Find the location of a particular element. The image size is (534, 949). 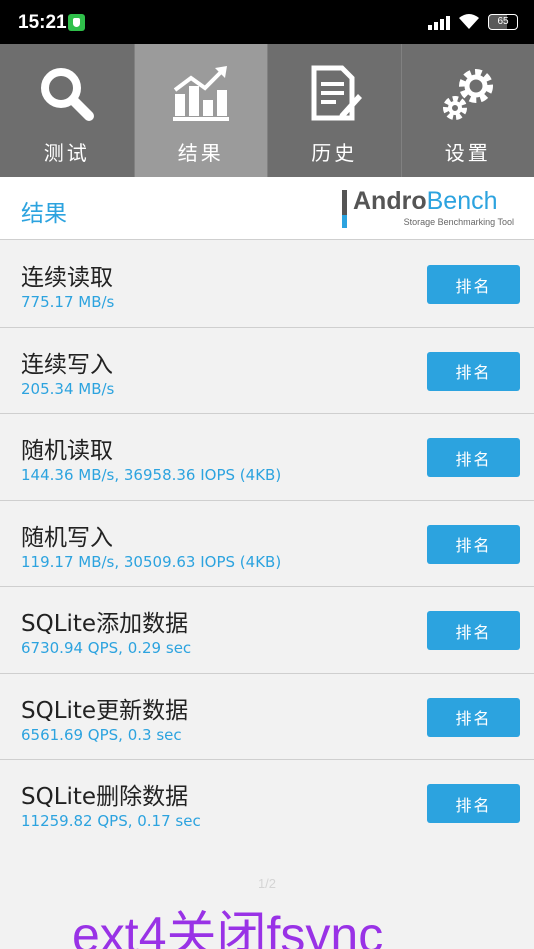

document-pencil-icon is located at coordinates (337, 93).